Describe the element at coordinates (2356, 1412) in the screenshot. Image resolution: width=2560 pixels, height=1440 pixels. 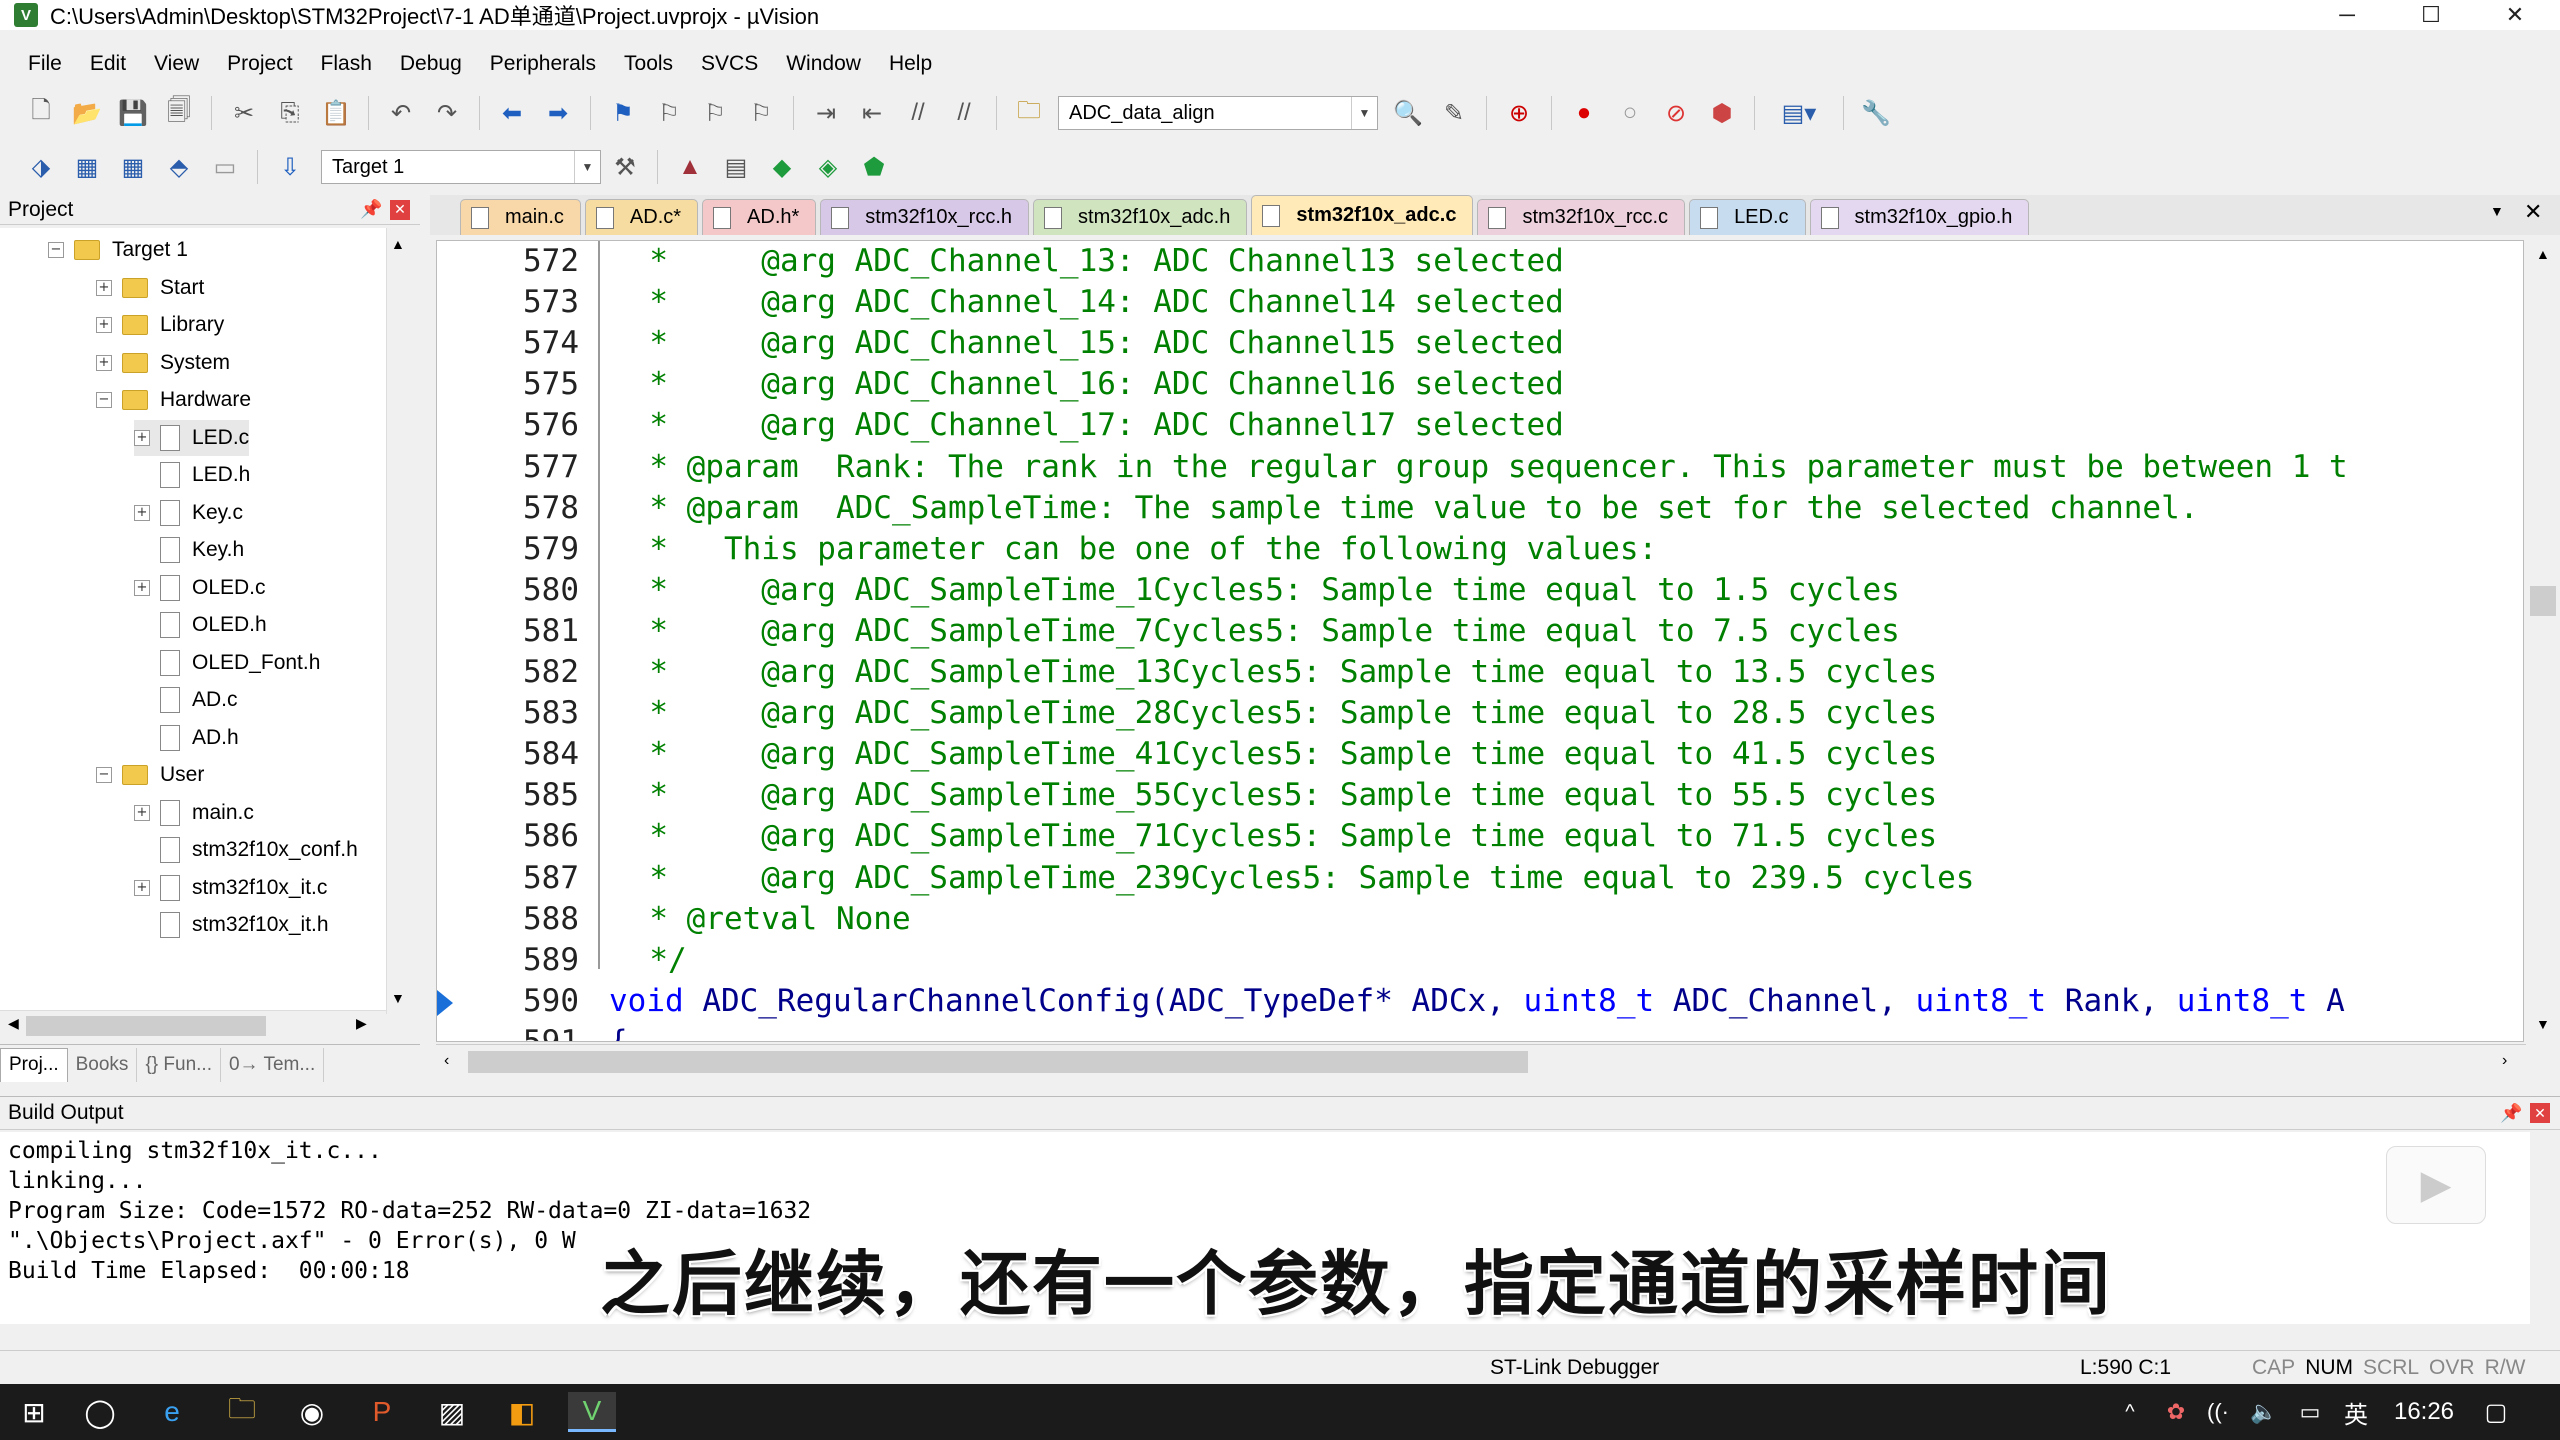
I see `ime-indicator: 英` at that location.